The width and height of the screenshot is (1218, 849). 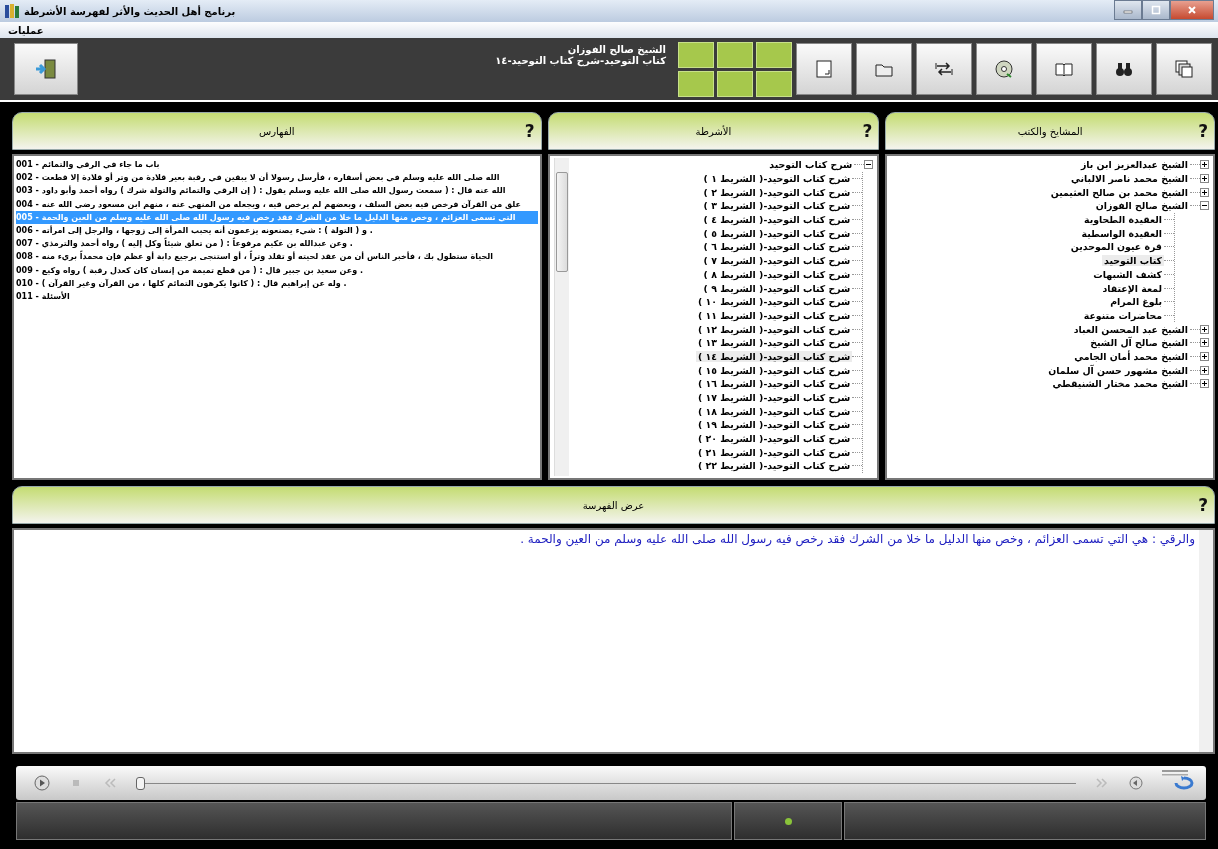 What do you see at coordinates (774, 329) in the screenshot?
I see `tree-item: شرح كتاب التوحيد-( الشريط ١٢ )` at bounding box center [774, 329].